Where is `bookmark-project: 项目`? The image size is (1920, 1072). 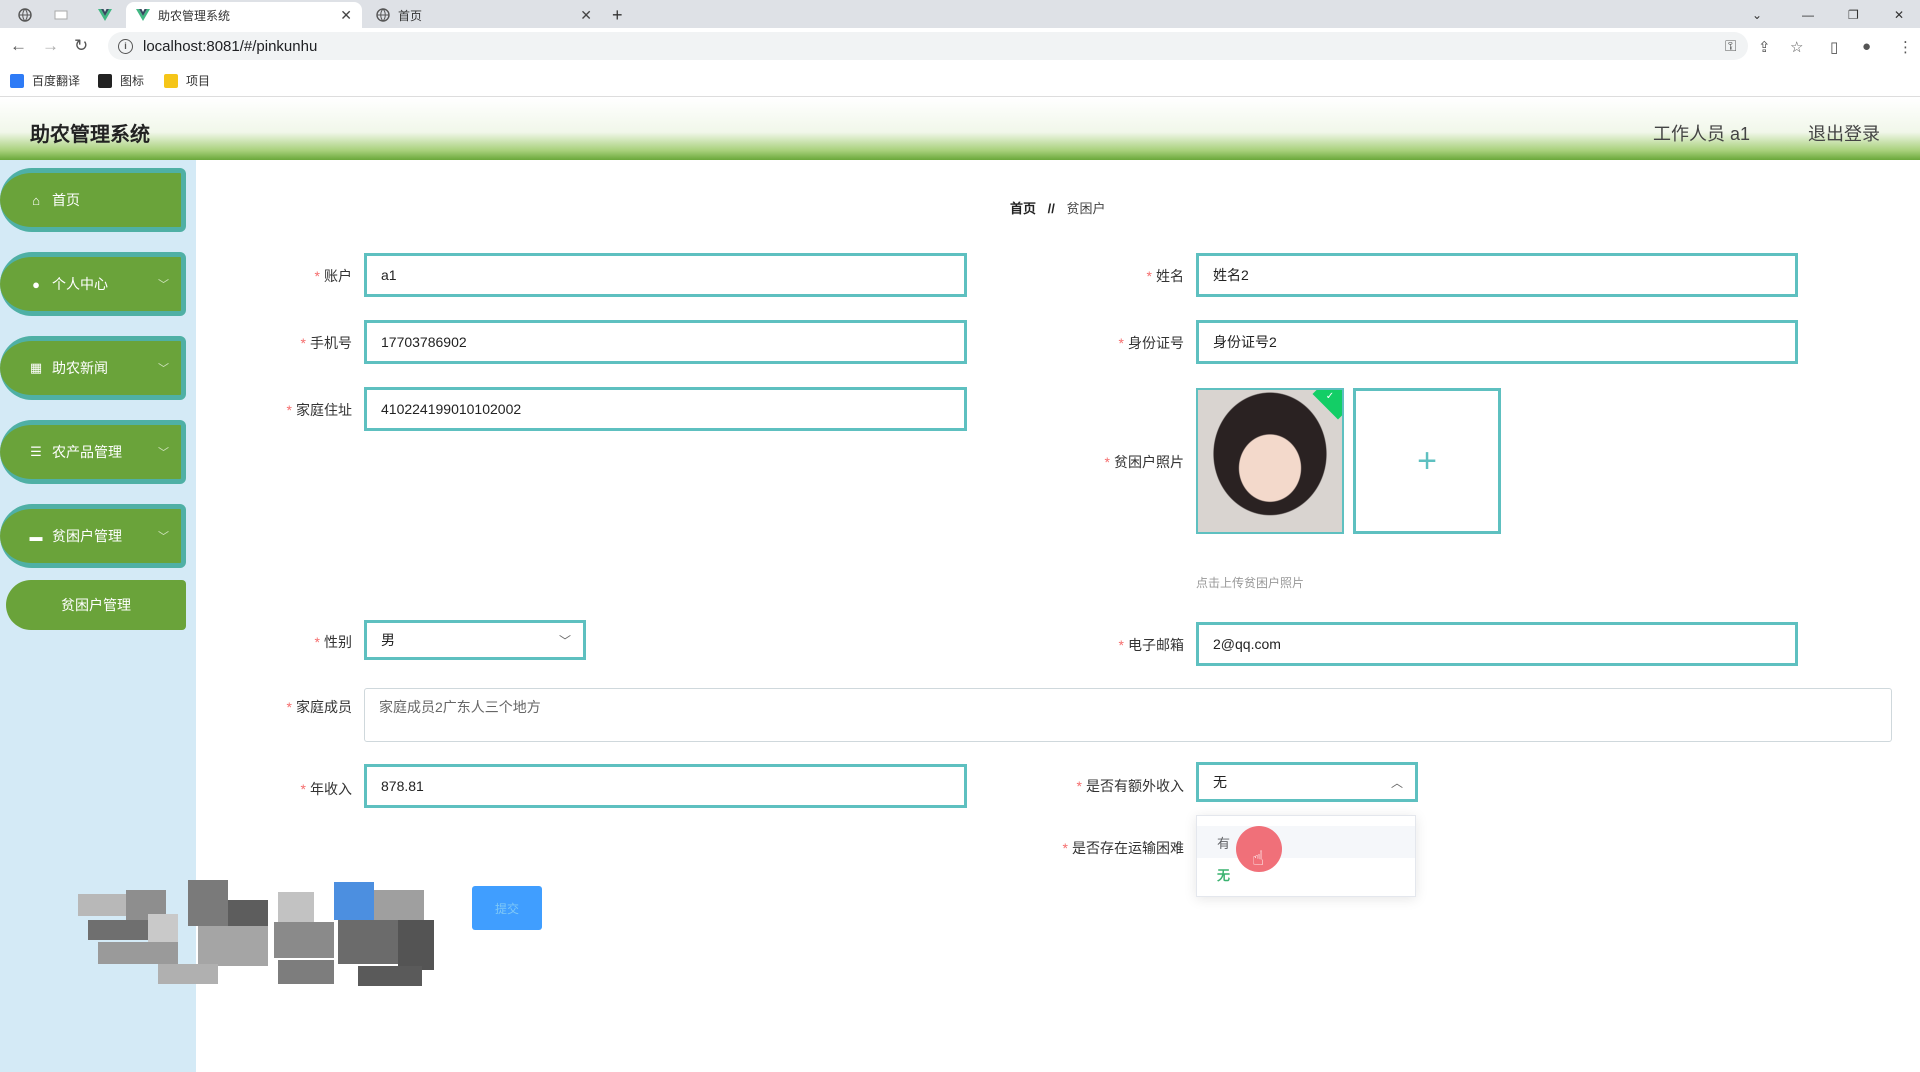
bookmark-project: 项目 is located at coordinates (187, 80).